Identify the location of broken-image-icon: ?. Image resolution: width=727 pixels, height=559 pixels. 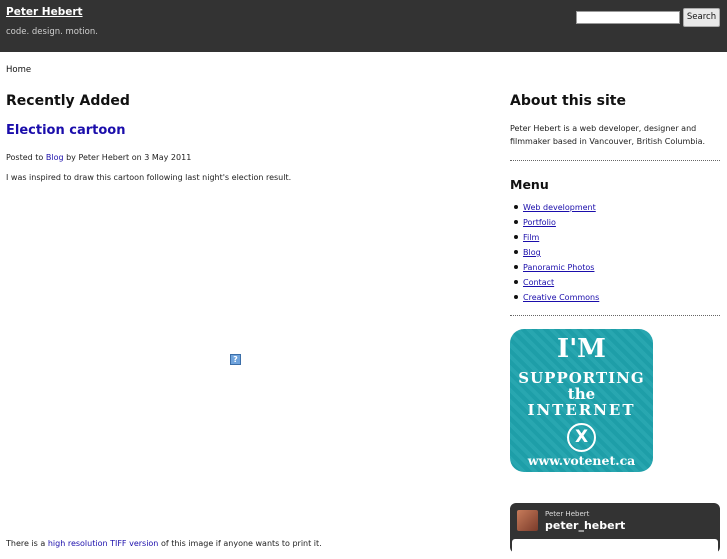
(235, 359).